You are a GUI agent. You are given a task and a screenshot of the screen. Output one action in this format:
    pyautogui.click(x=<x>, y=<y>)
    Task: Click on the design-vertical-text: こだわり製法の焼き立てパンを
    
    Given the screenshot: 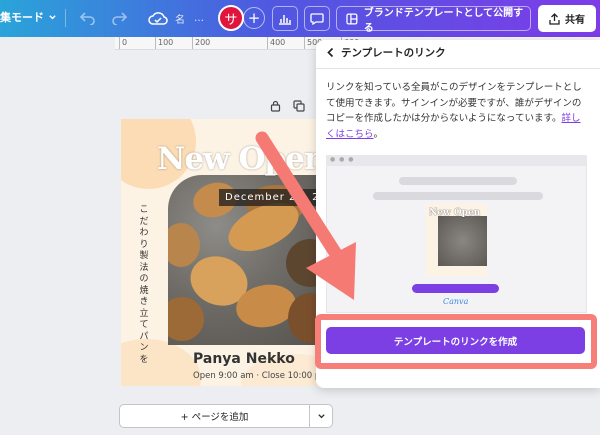 What is the action you would take?
    pyautogui.click(x=144, y=285)
    